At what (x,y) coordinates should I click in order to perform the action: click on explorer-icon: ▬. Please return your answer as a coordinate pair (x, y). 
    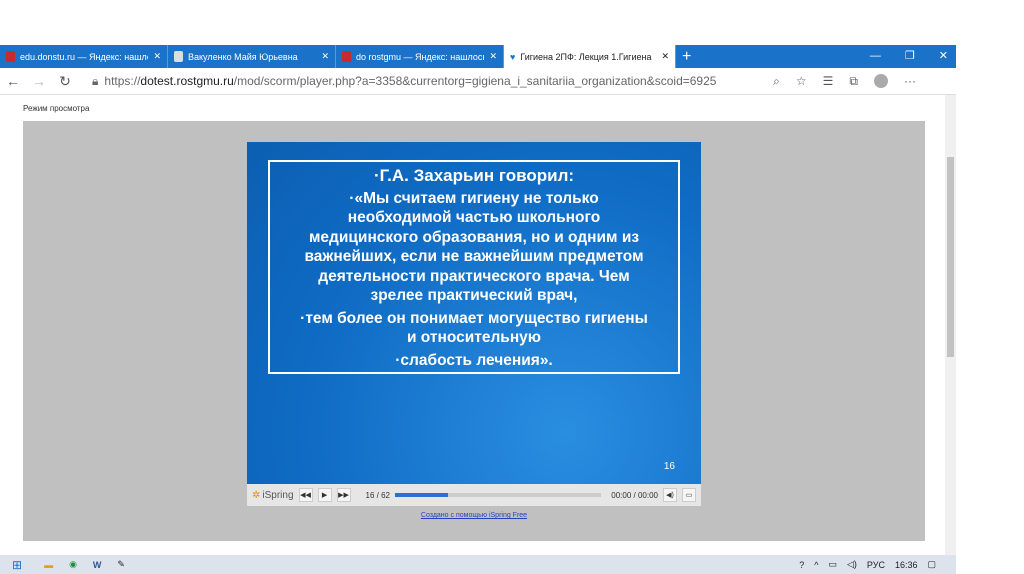
    Looking at the image, I should click on (48, 565).